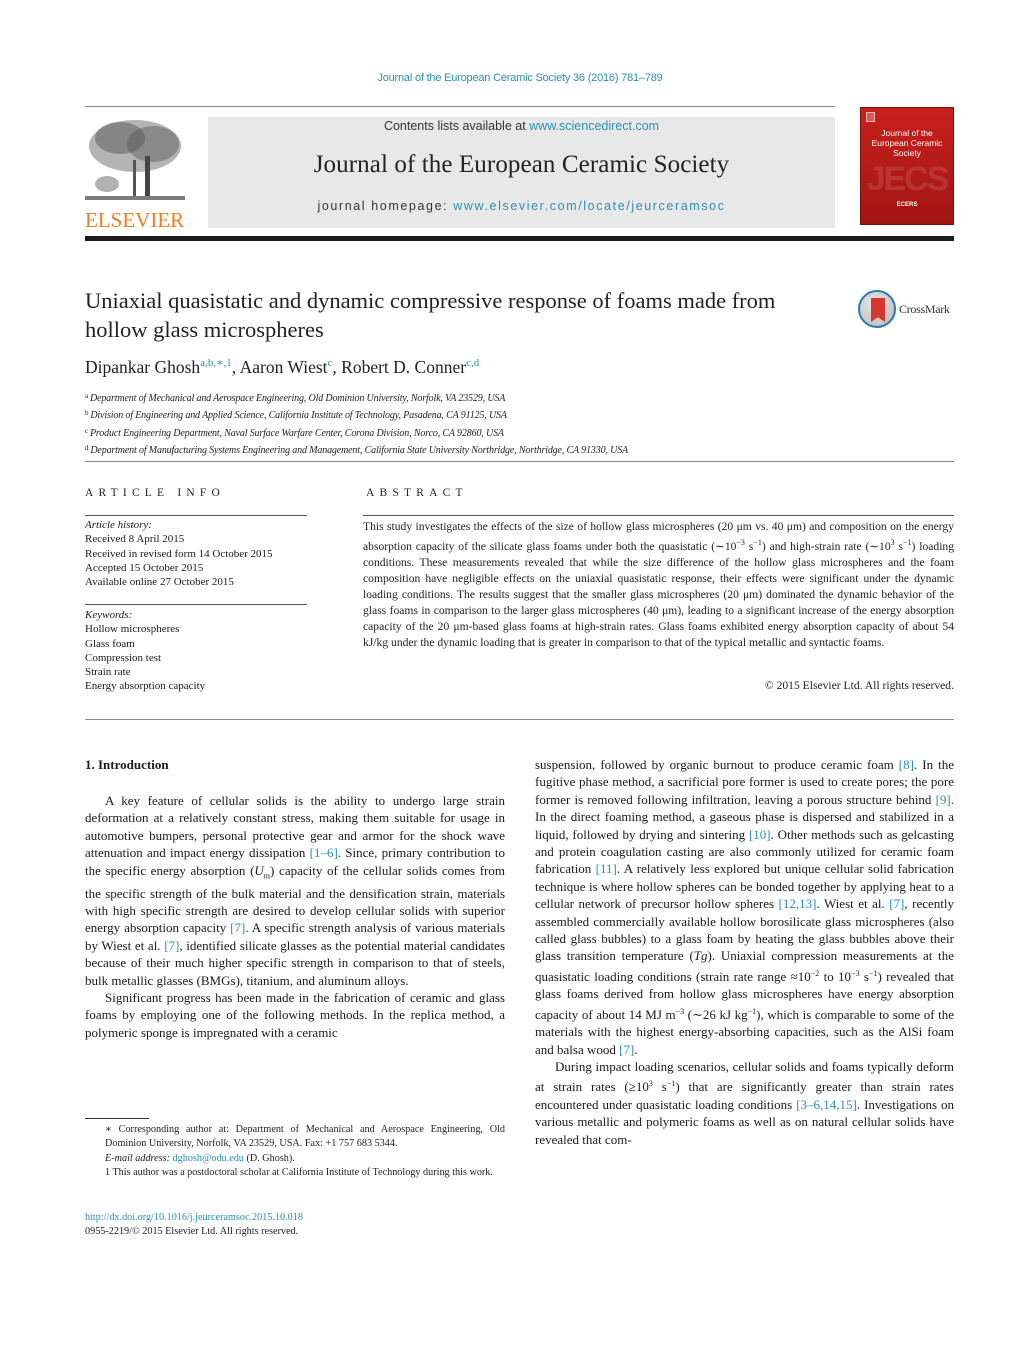 This screenshot has width=1020, height=1351. What do you see at coordinates (815, 973) in the screenshot?
I see `exponent: −2` at bounding box center [815, 973].